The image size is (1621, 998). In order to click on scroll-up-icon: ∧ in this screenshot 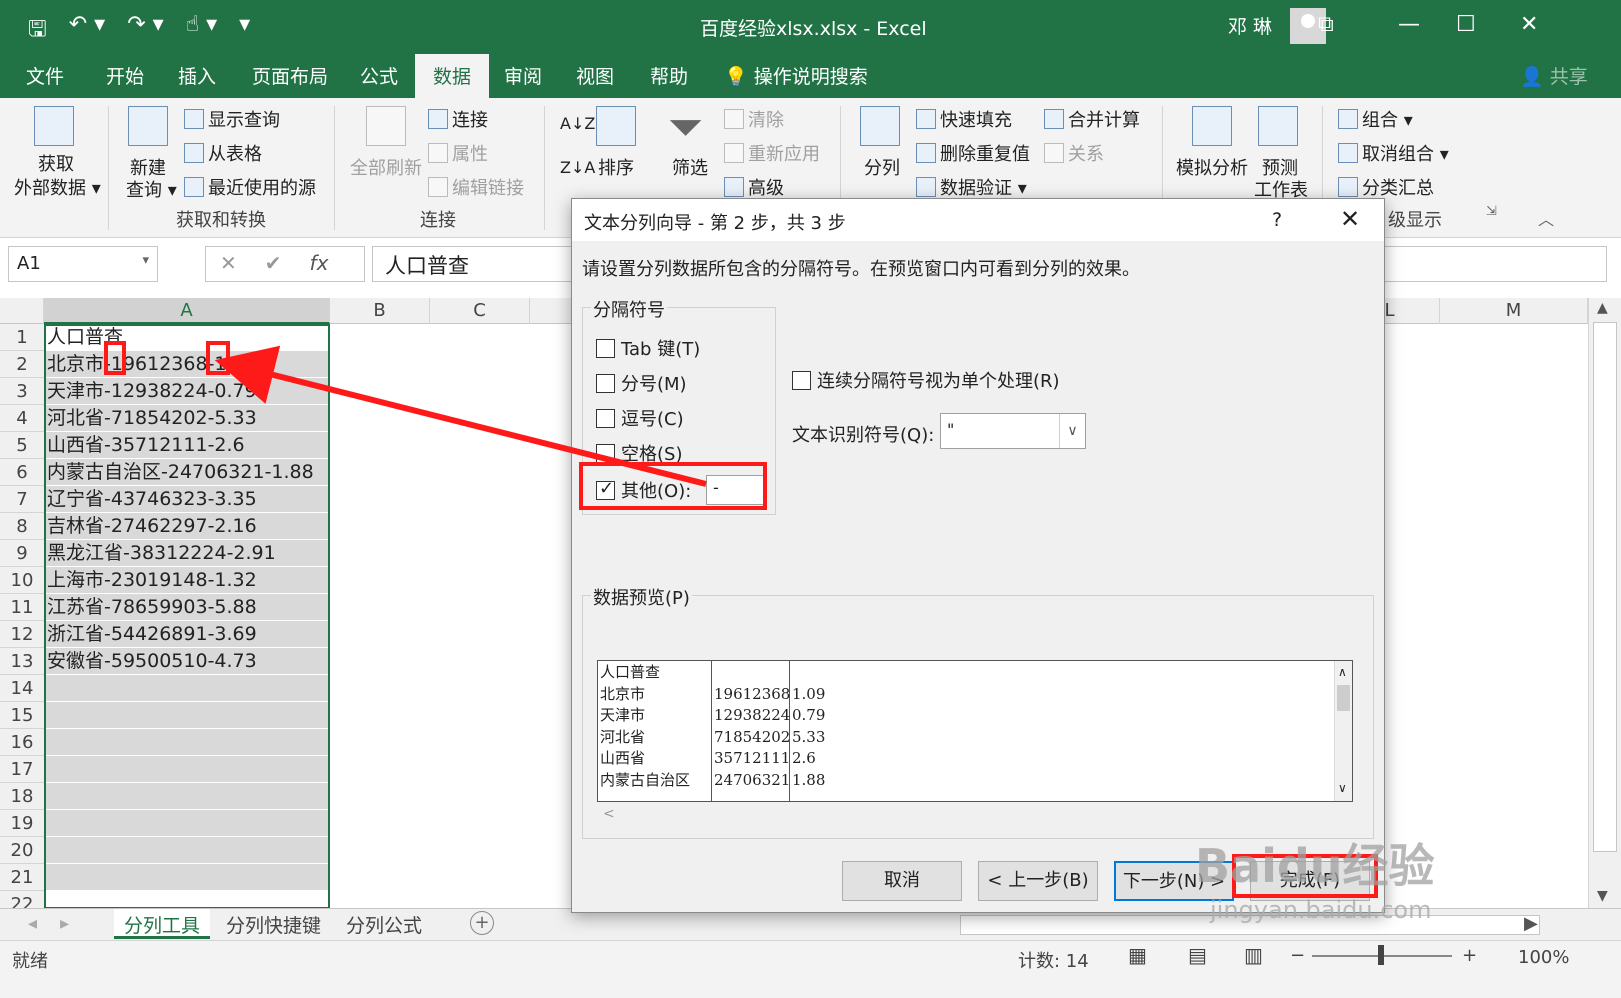, I will do `click(1342, 672)`.